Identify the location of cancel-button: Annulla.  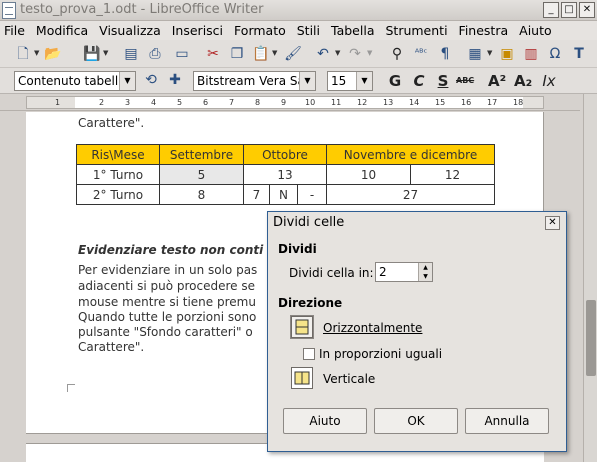
(507, 421).